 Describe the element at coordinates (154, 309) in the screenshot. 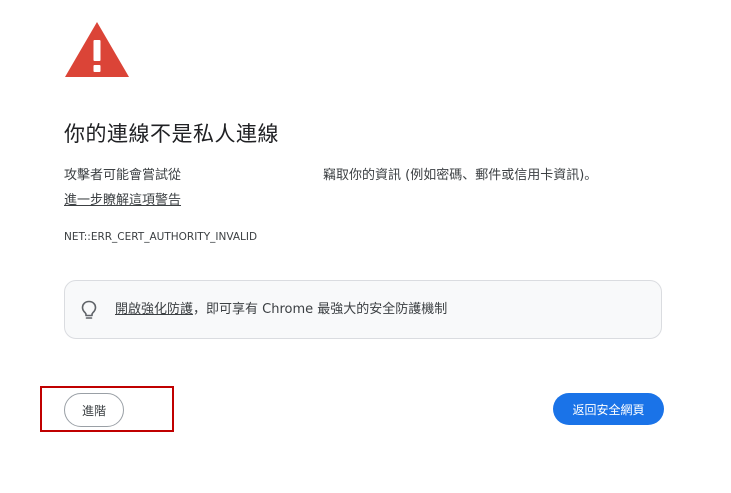

I see `enable-enhanced-protection-link: 開啟強化防護` at that location.